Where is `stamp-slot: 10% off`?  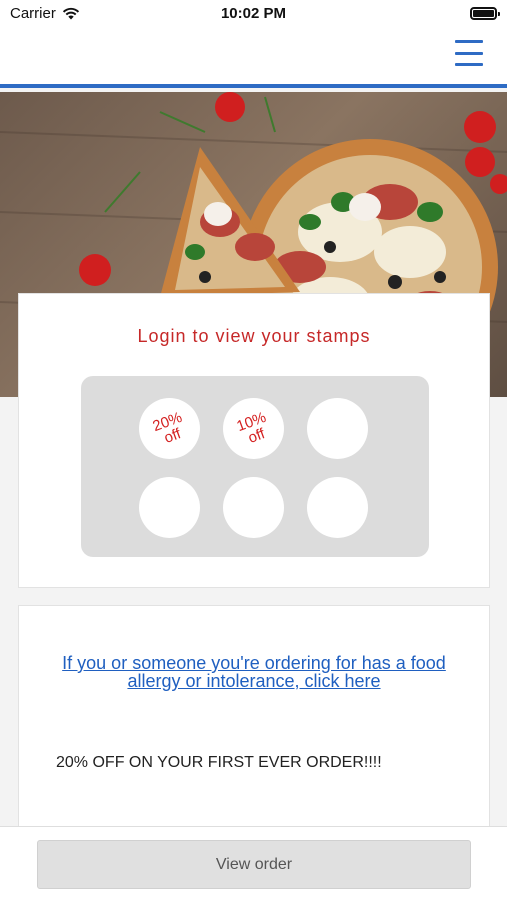 stamp-slot: 10% off is located at coordinates (253, 428).